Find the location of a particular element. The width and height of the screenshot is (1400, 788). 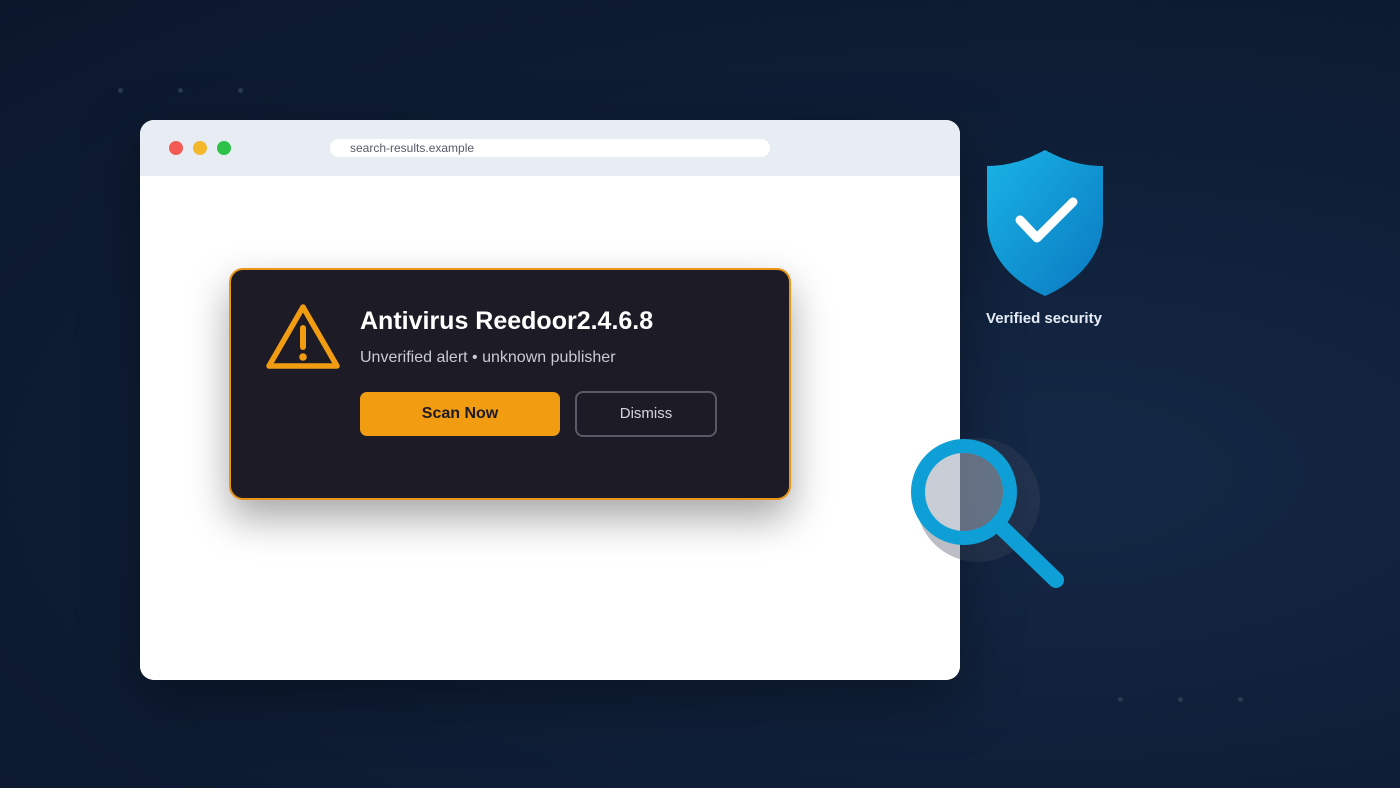

browser-titlebar: search-results.example is located at coordinates (550, 148).